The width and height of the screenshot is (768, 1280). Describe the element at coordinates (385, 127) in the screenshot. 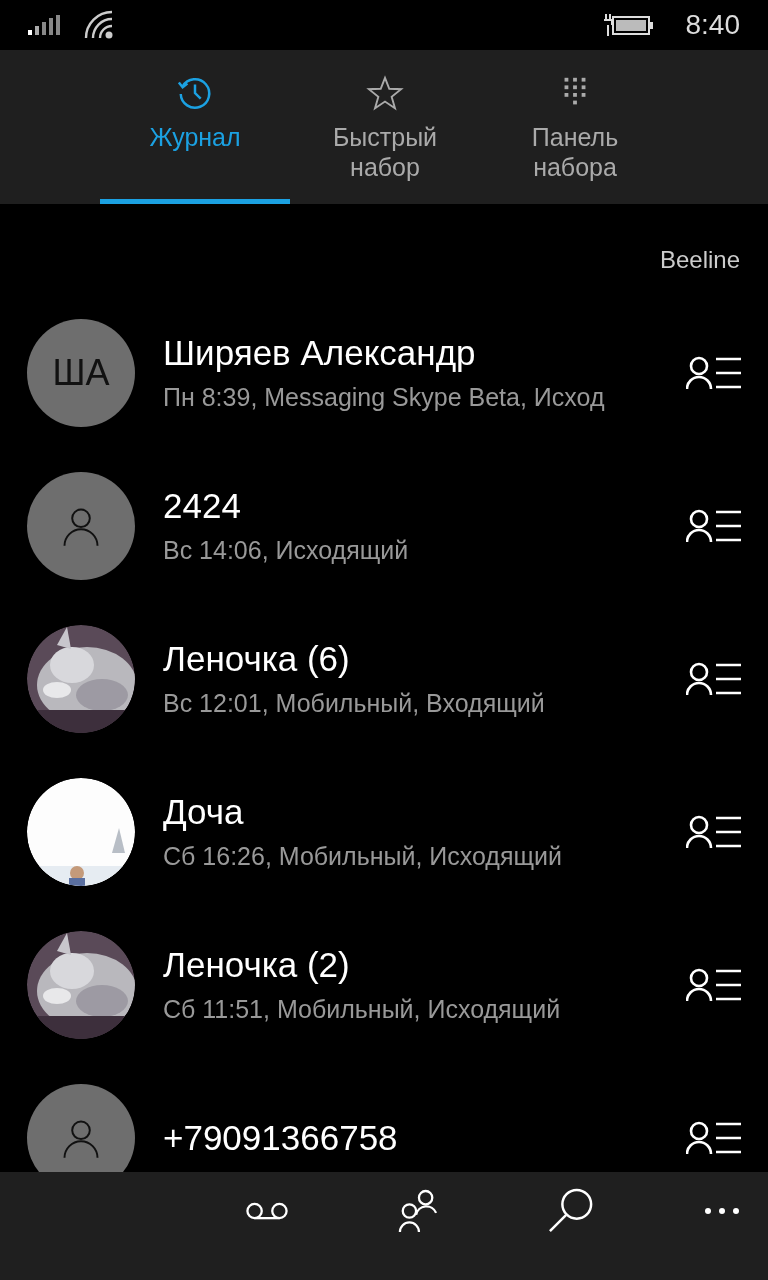

I see `tab: Быстрый набор` at that location.